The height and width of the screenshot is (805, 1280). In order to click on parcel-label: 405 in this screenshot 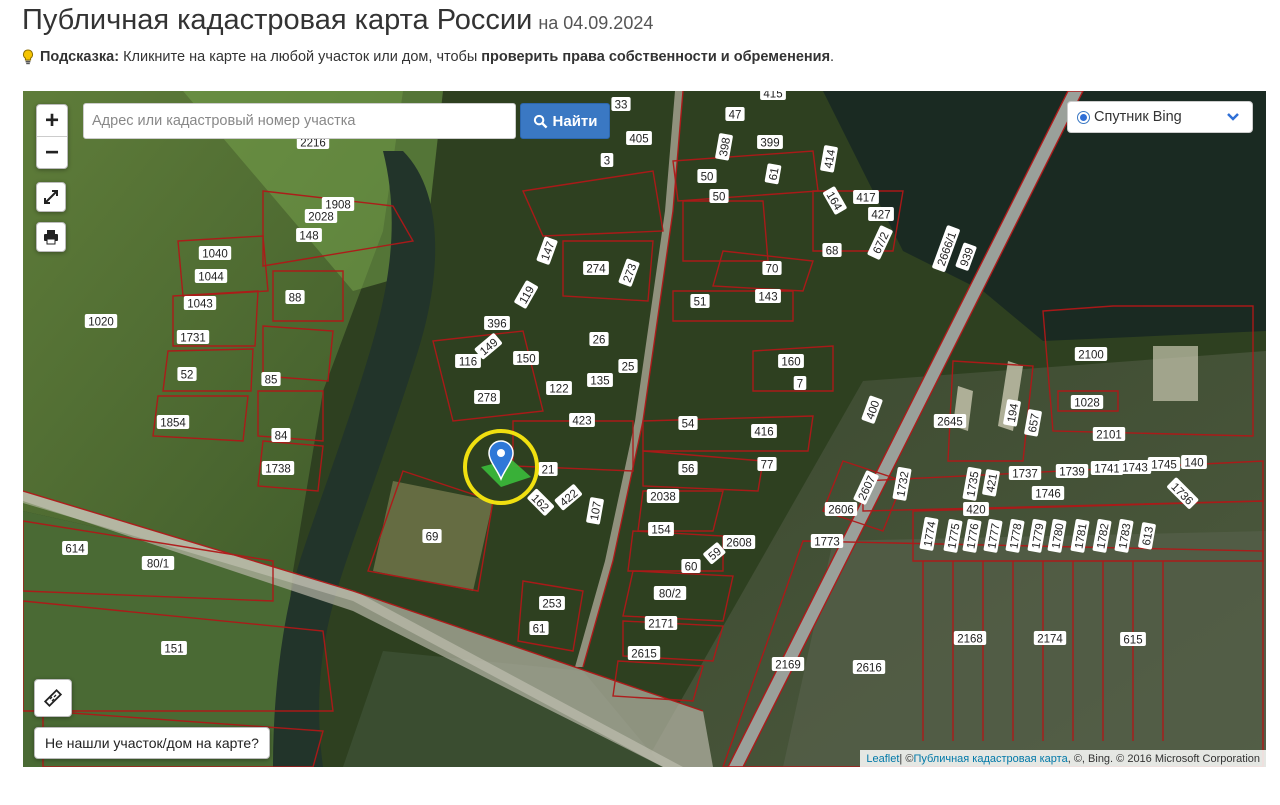, I will do `click(639, 138)`.